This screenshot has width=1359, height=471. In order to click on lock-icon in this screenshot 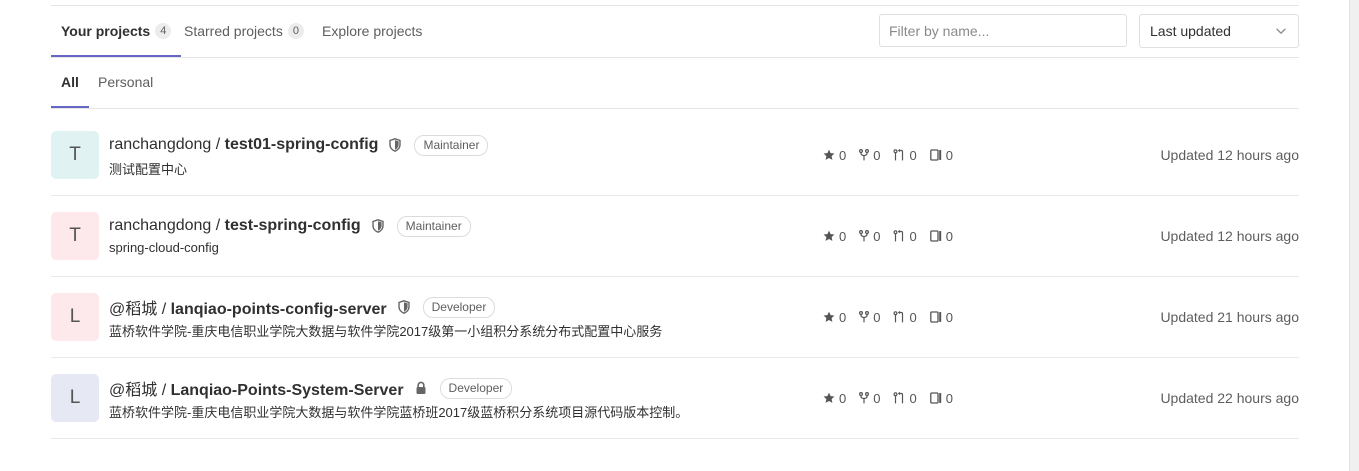, I will do `click(421, 388)`.